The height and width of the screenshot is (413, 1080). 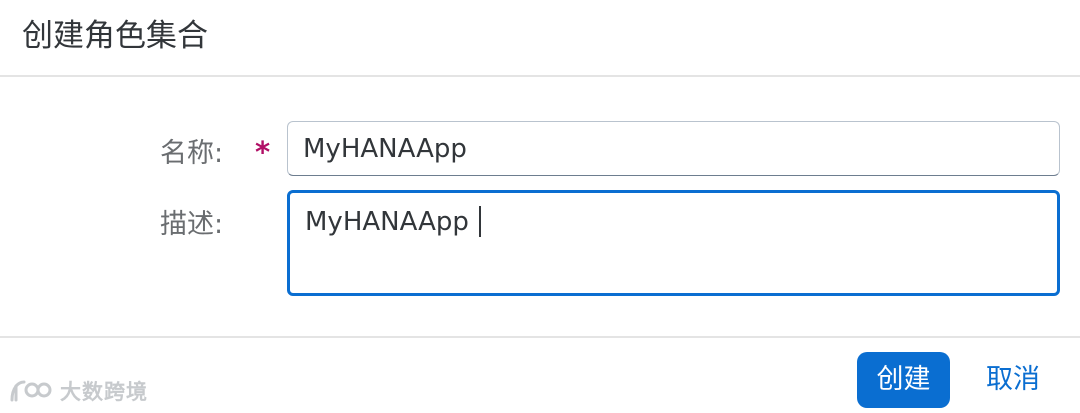 I want to click on dialog-title: 创建角色集合, so click(x=115, y=36).